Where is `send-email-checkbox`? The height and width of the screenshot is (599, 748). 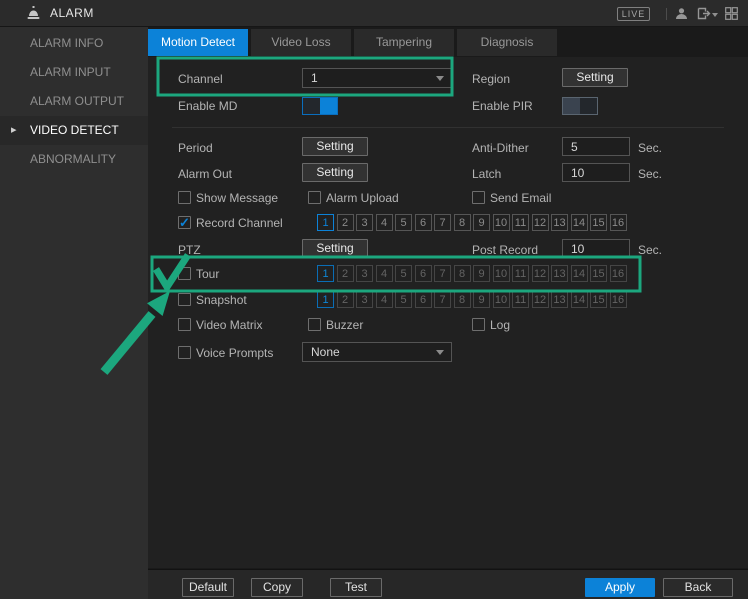
send-email-checkbox is located at coordinates (478, 197).